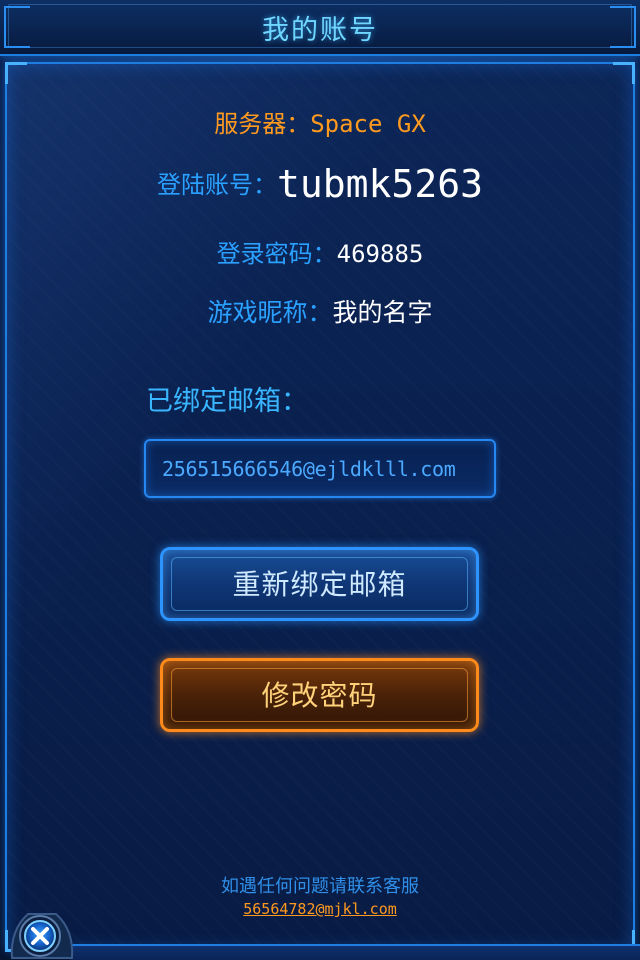 The width and height of the screenshot is (640, 960). I want to click on change-password-button: 修改密码, so click(319, 695).